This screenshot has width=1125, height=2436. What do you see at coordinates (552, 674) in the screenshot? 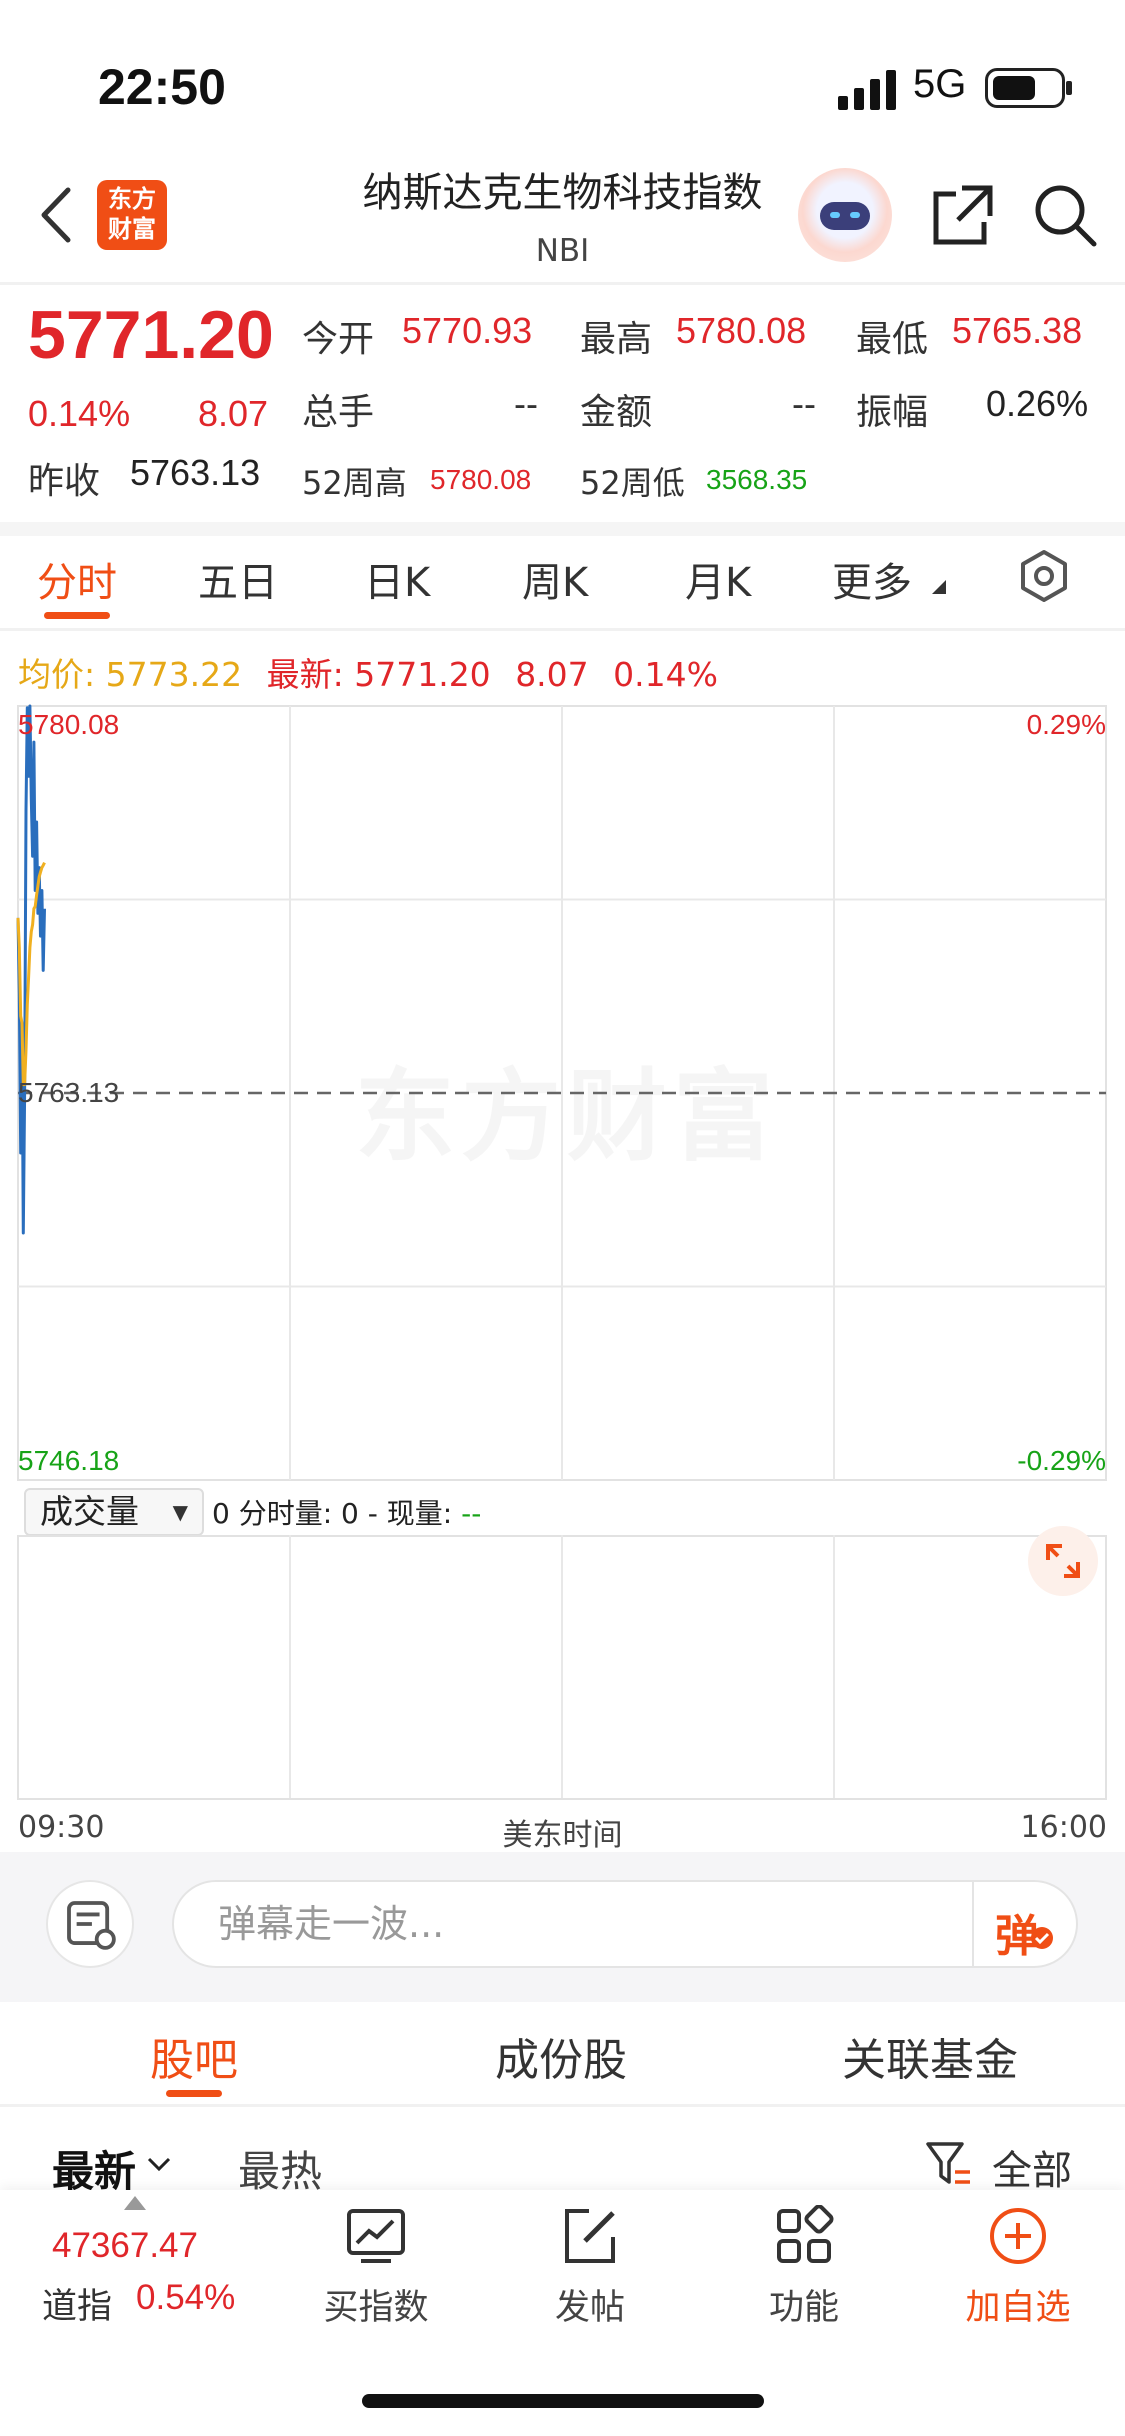
I see `latest-change: 8.07` at bounding box center [552, 674].